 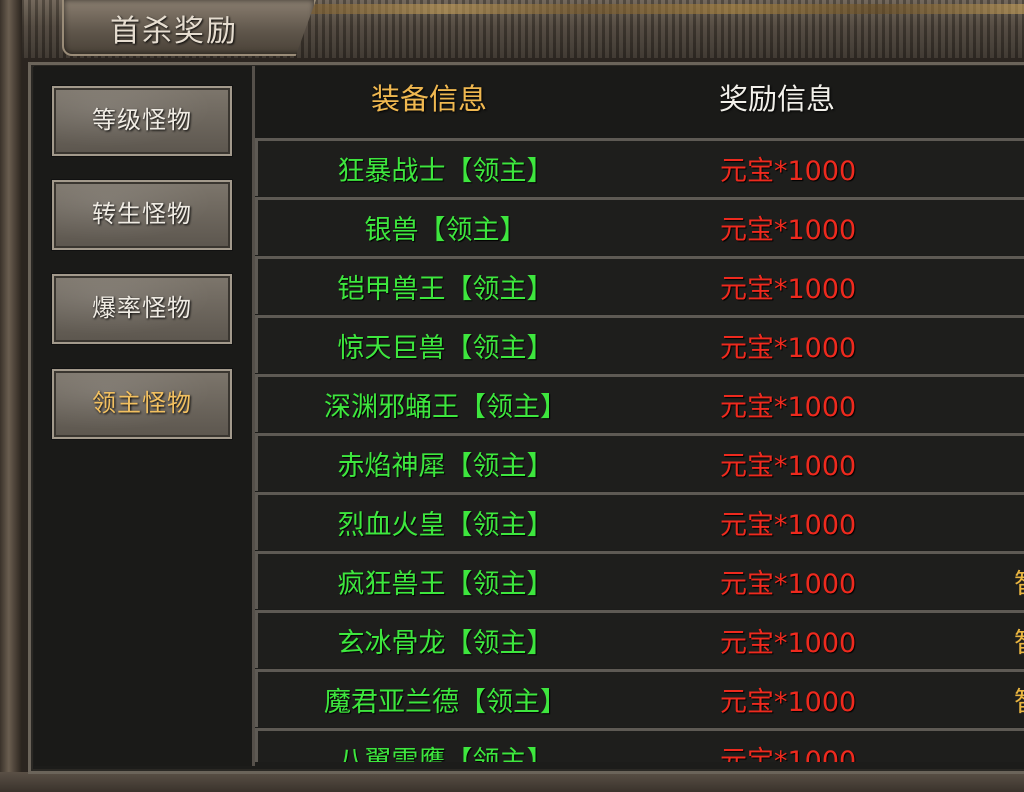 What do you see at coordinates (445, 407) in the screenshot?
I see `monster-name: 深渊邪蛹王【领主】` at bounding box center [445, 407].